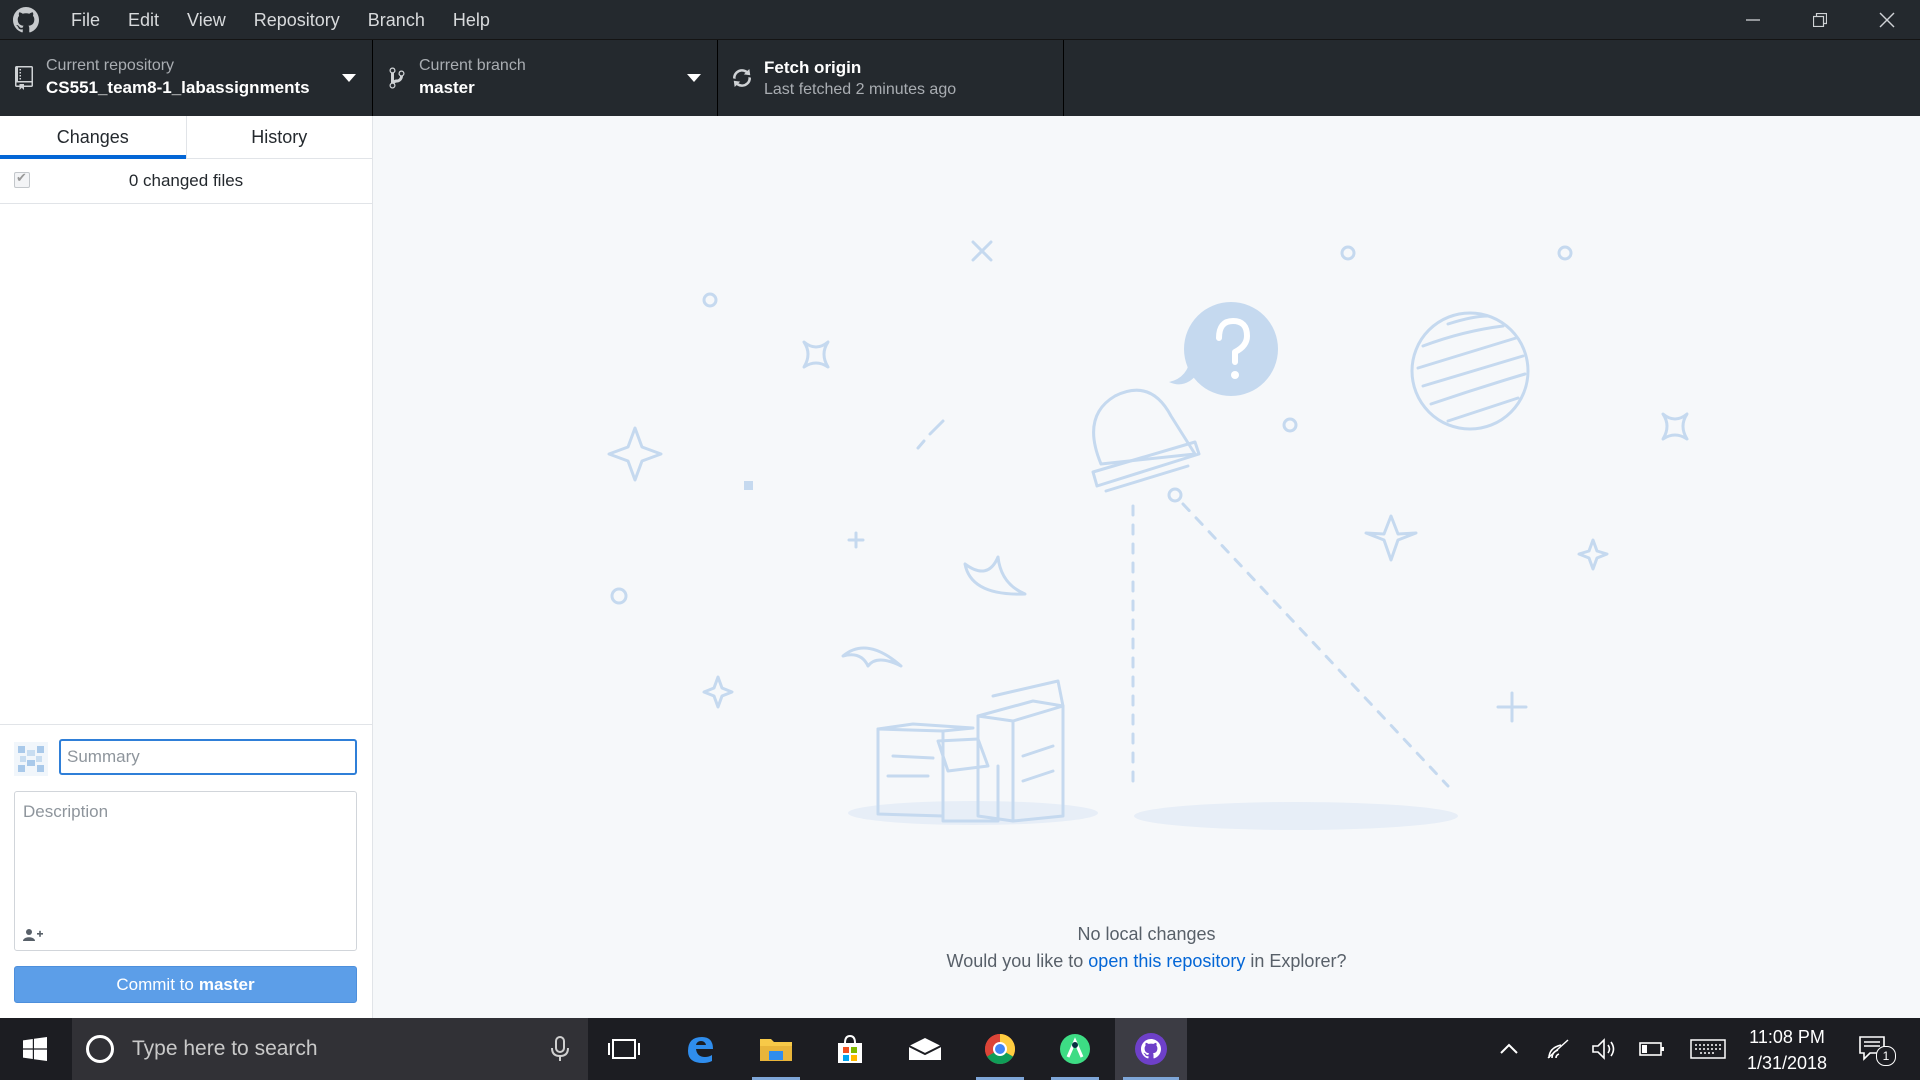  I want to click on chrome-icon, so click(1000, 1049).